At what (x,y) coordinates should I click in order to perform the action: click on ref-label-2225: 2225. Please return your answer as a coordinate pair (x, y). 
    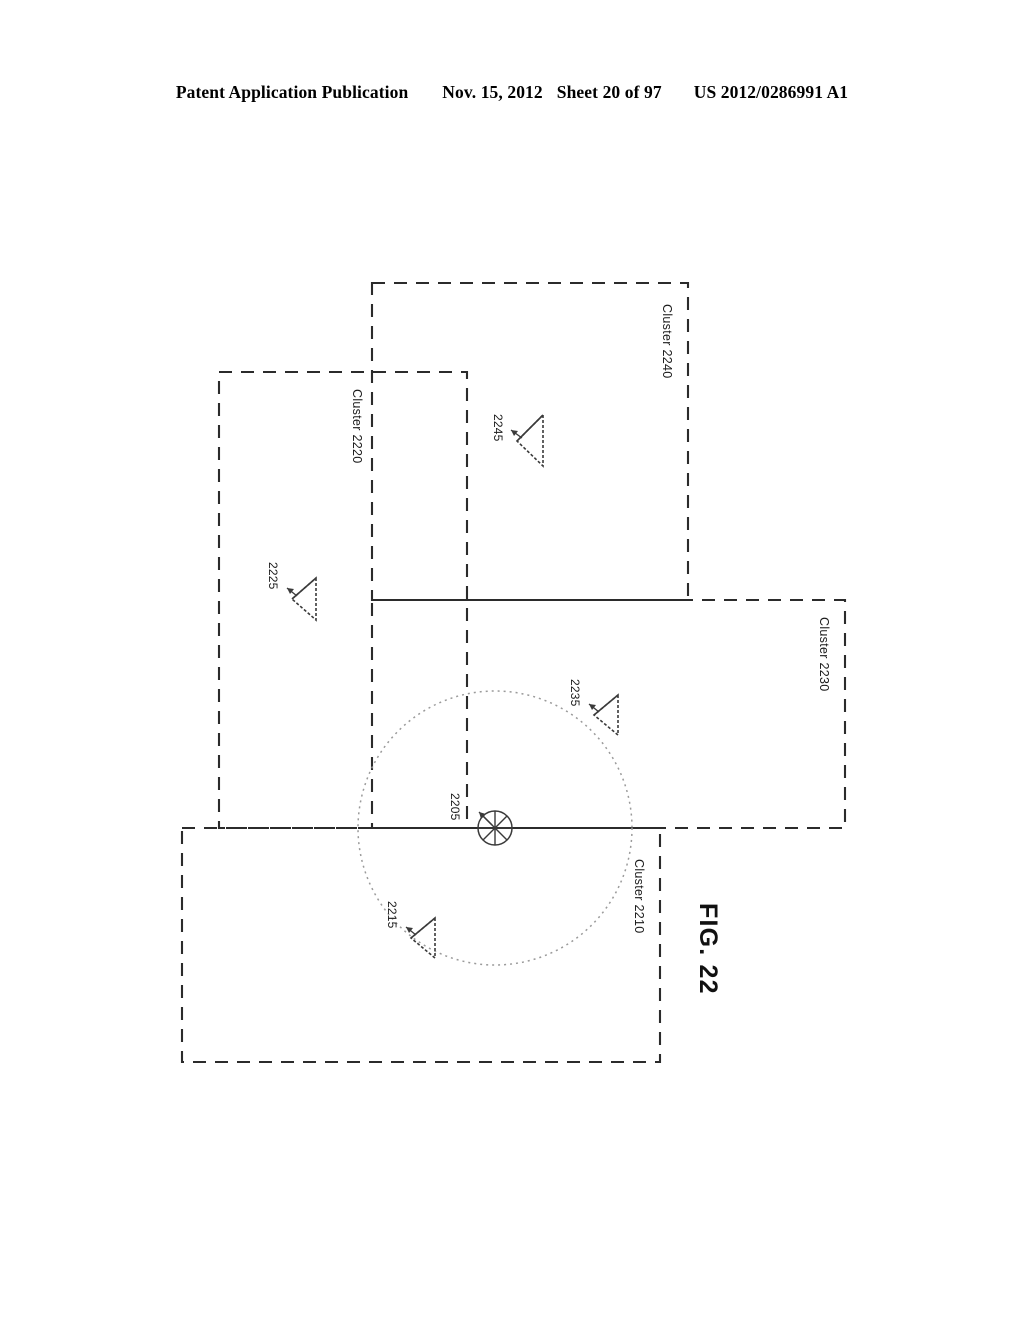
    Looking at the image, I should click on (273, 576).